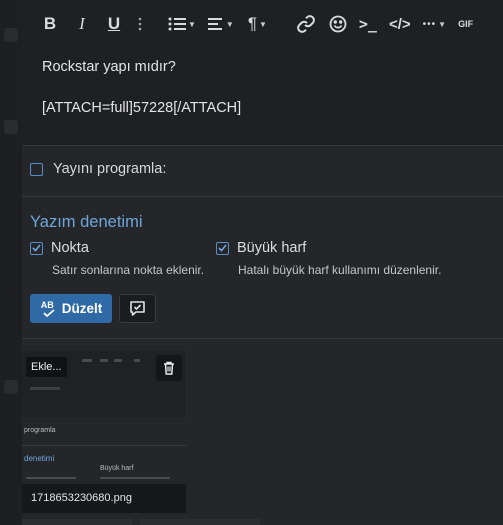 The width and height of the screenshot is (503, 525). I want to click on link-icon, so click(306, 24).